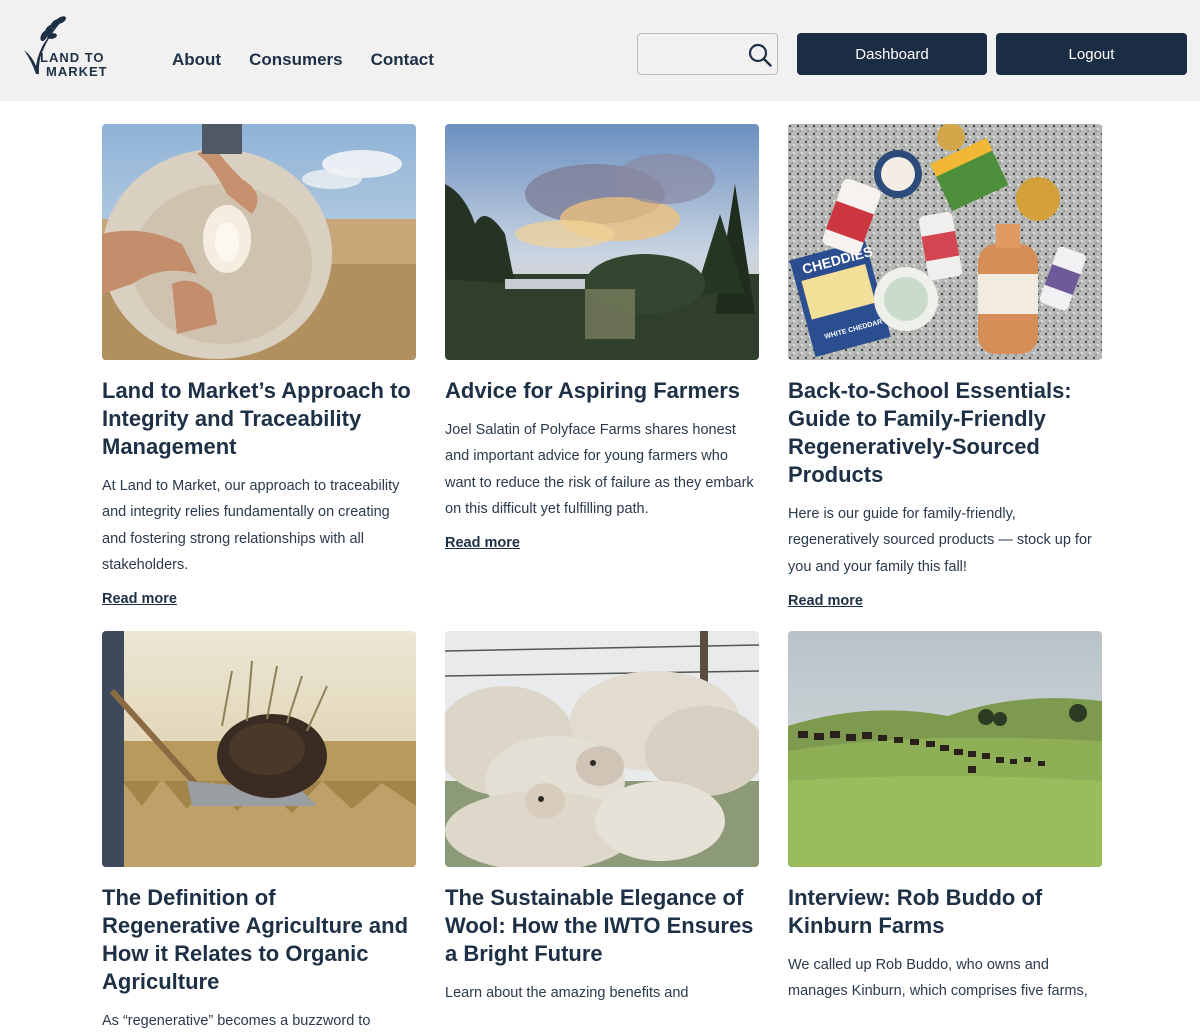 The width and height of the screenshot is (1200, 1034). What do you see at coordinates (707, 54) in the screenshot?
I see `search-box` at bounding box center [707, 54].